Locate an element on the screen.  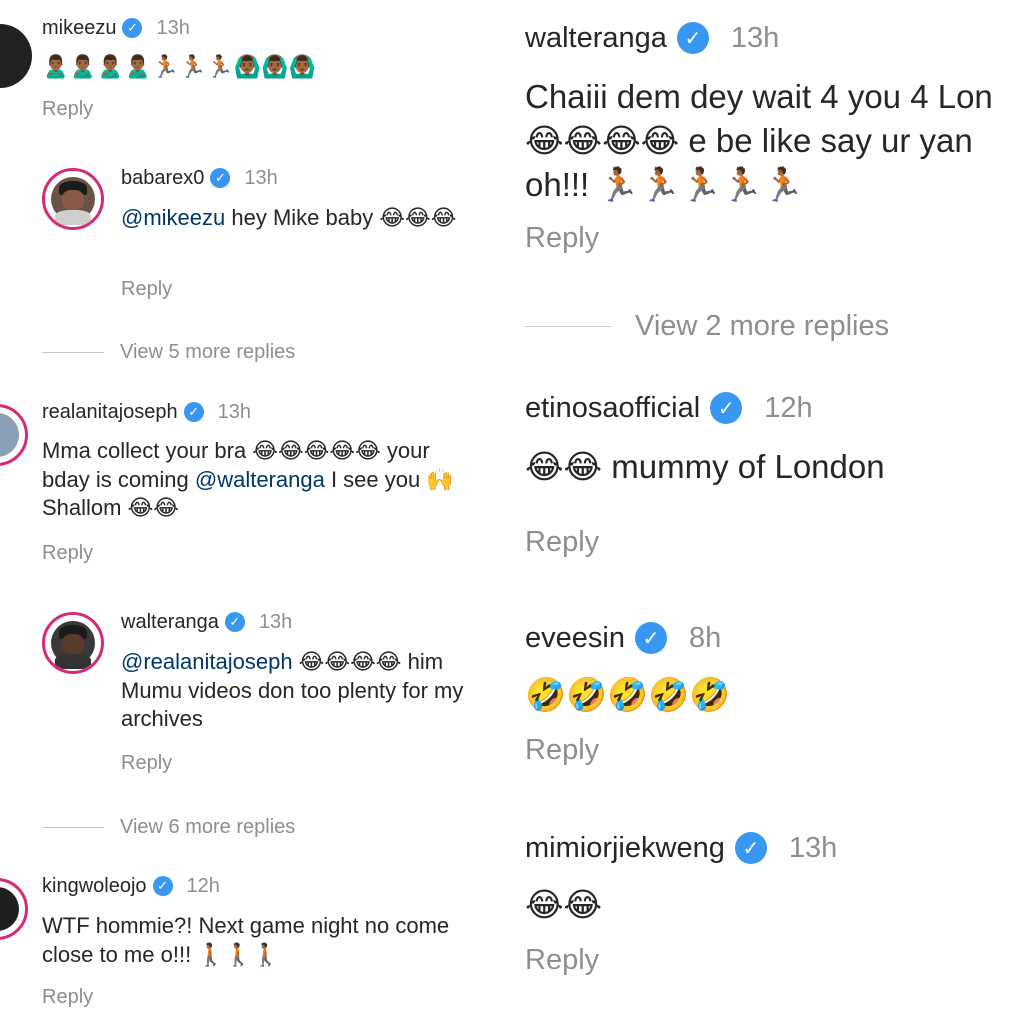
comment-header: mikeezu ✓ 13h is located at coordinates (116, 28).